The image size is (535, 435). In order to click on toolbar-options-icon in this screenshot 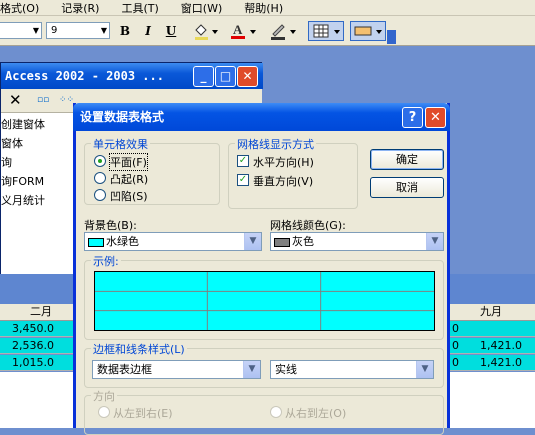, I will do `click(391, 37)`.